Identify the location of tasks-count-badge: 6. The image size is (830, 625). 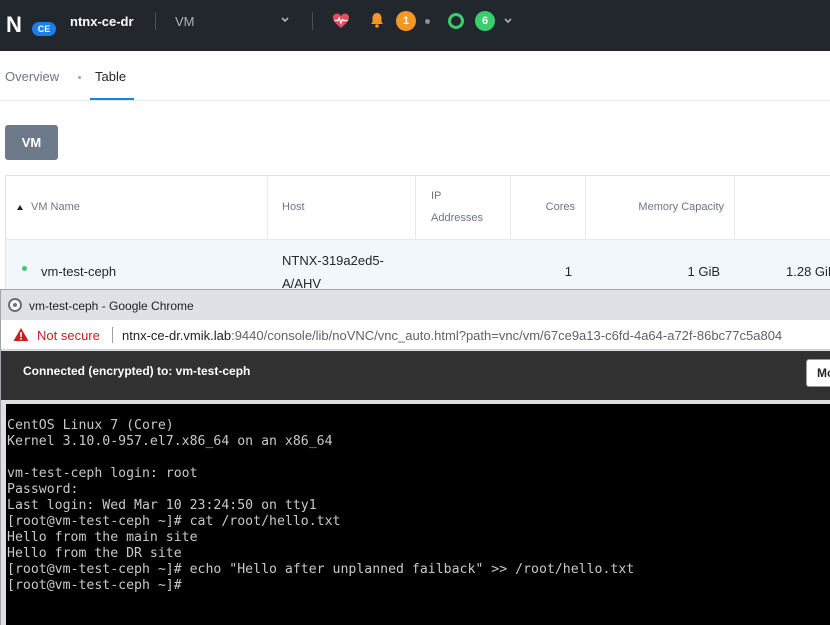
(485, 21).